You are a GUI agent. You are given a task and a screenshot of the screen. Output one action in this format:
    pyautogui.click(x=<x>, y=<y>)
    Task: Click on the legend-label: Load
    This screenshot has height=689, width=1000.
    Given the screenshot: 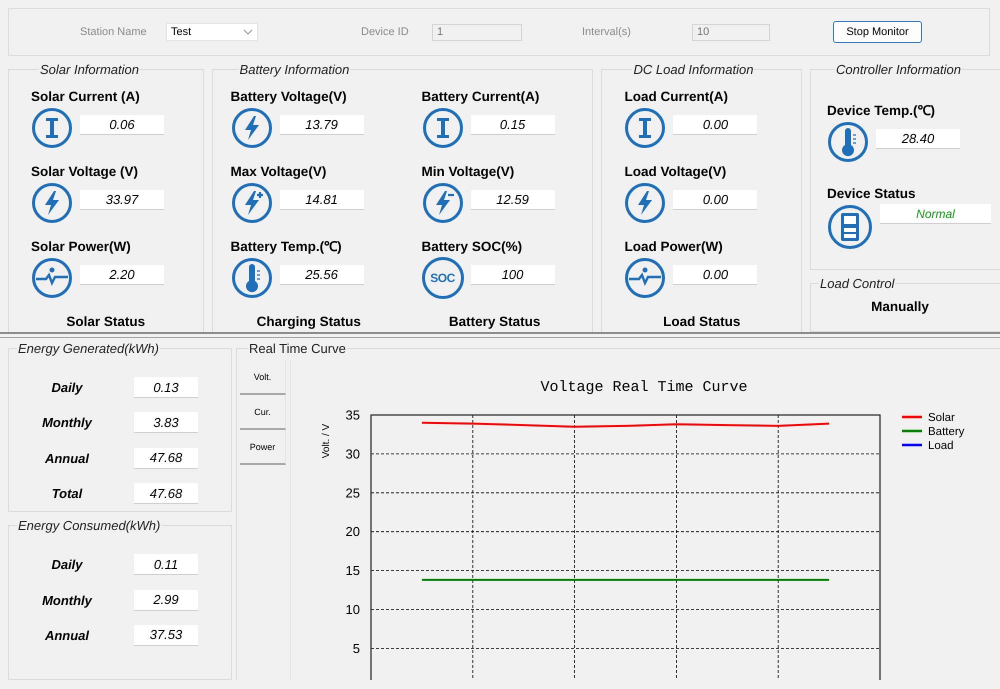 What is the action you would take?
    pyautogui.click(x=941, y=446)
    